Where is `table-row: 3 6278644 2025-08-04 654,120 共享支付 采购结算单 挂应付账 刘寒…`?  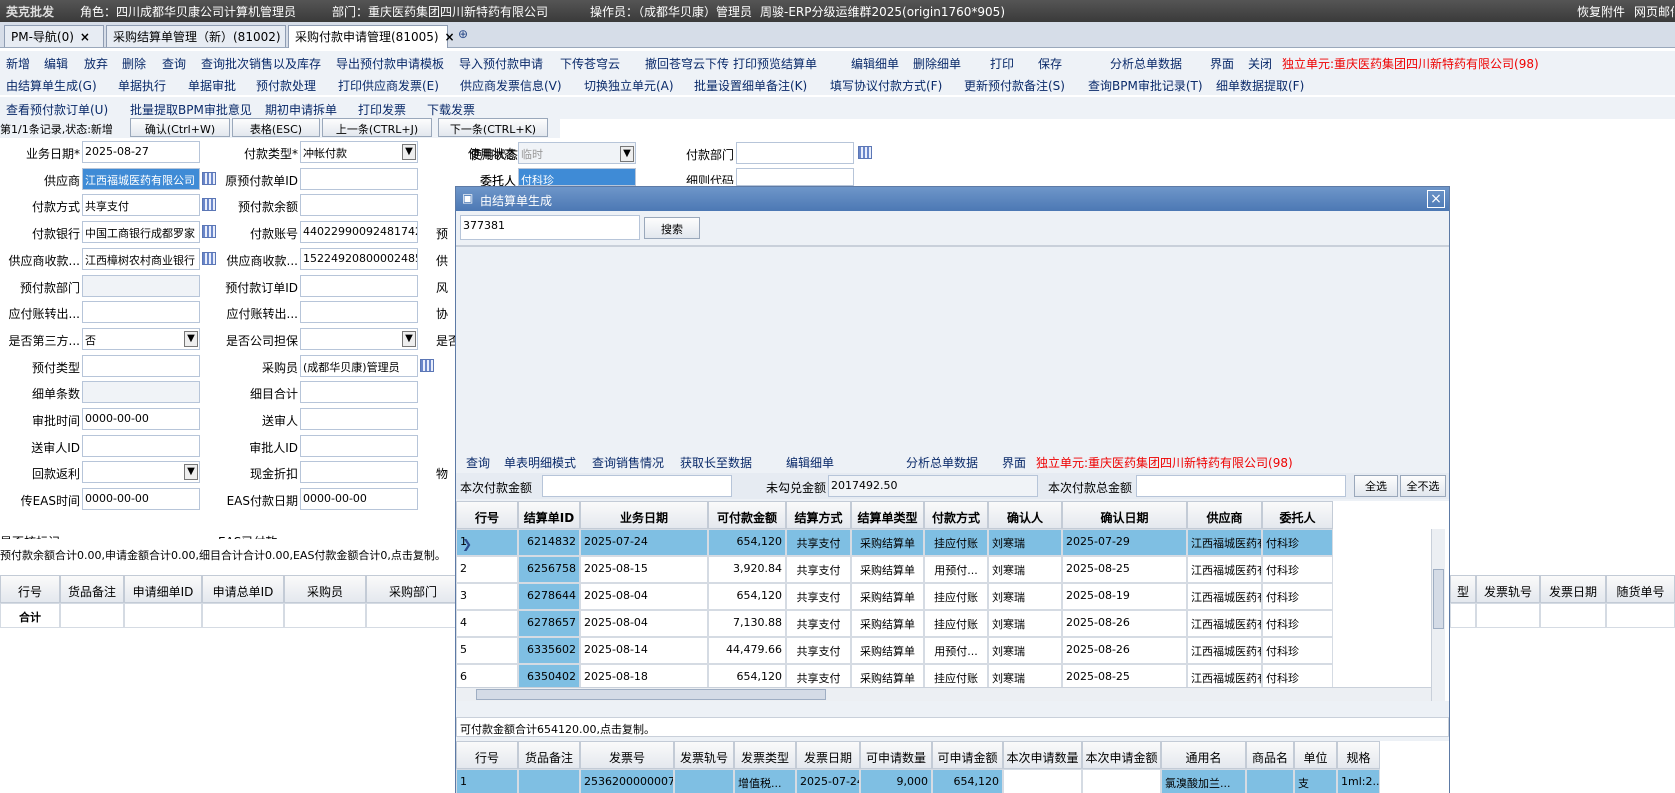 table-row: 3 6278644 2025-08-04 654,120 共享支付 采购结算单 挂应付账 刘寒… is located at coordinates (936, 596).